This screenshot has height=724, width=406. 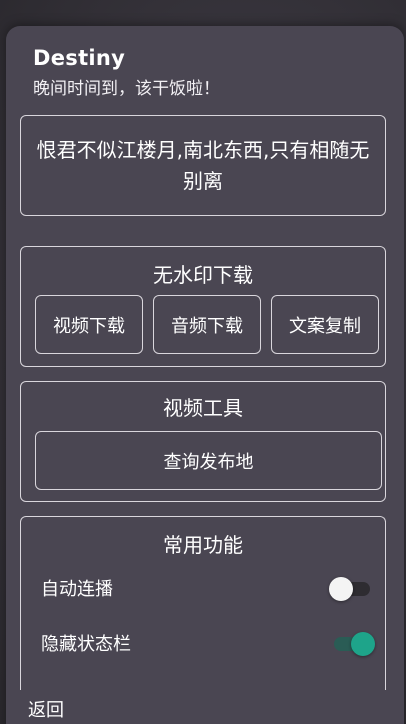 I want to click on greeting-subtitle: 晚间时间到，该干饭啦！, so click(x=126, y=89).